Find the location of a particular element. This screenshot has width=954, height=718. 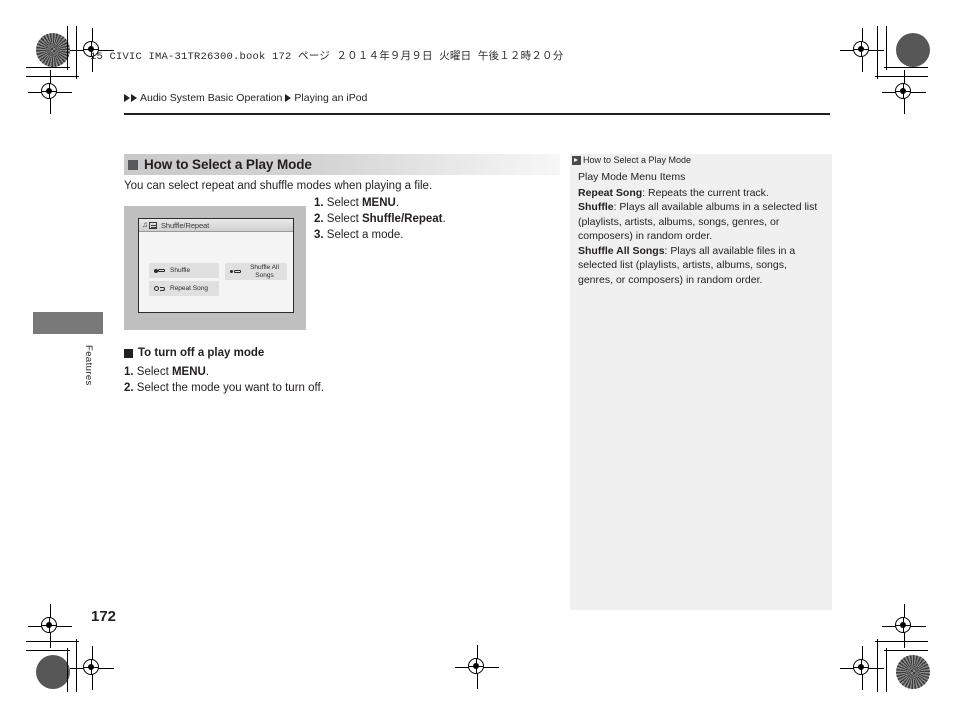

list-item: 2. Select the mode you want to turn off. is located at coordinates (224, 388).